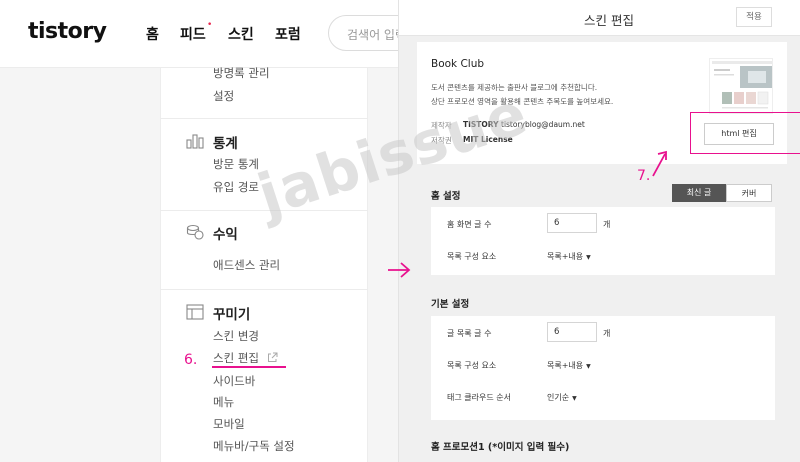 The width and height of the screenshot is (800, 462). I want to click on search-input: 검색어 입력, so click(363, 33).